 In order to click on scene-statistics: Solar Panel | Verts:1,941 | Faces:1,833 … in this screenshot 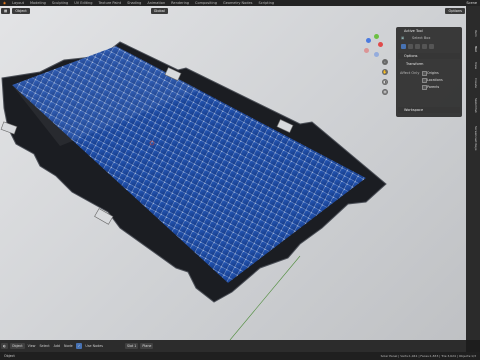, I will do `click(428, 356)`.